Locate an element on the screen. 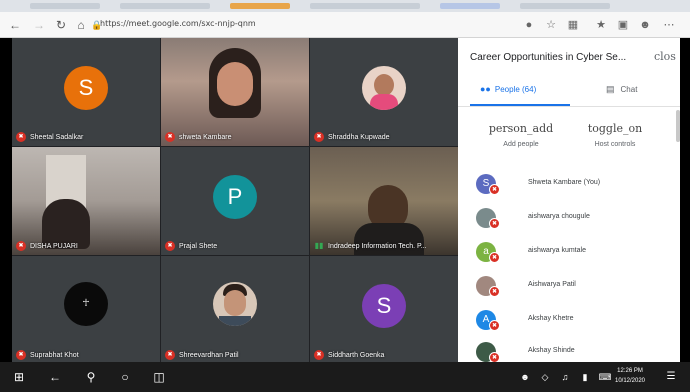 This screenshot has width=690, height=392. clock-date: 10/12/2020 is located at coordinates (630, 381).